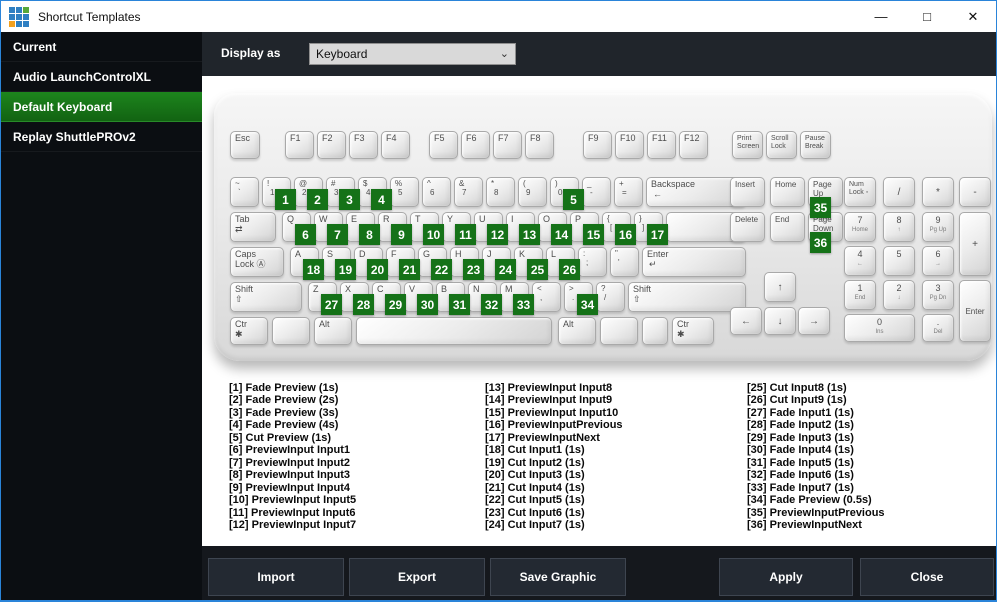 The height and width of the screenshot is (602, 997). Describe the element at coordinates (539, 145) in the screenshot. I see `key-f8: F8` at that location.